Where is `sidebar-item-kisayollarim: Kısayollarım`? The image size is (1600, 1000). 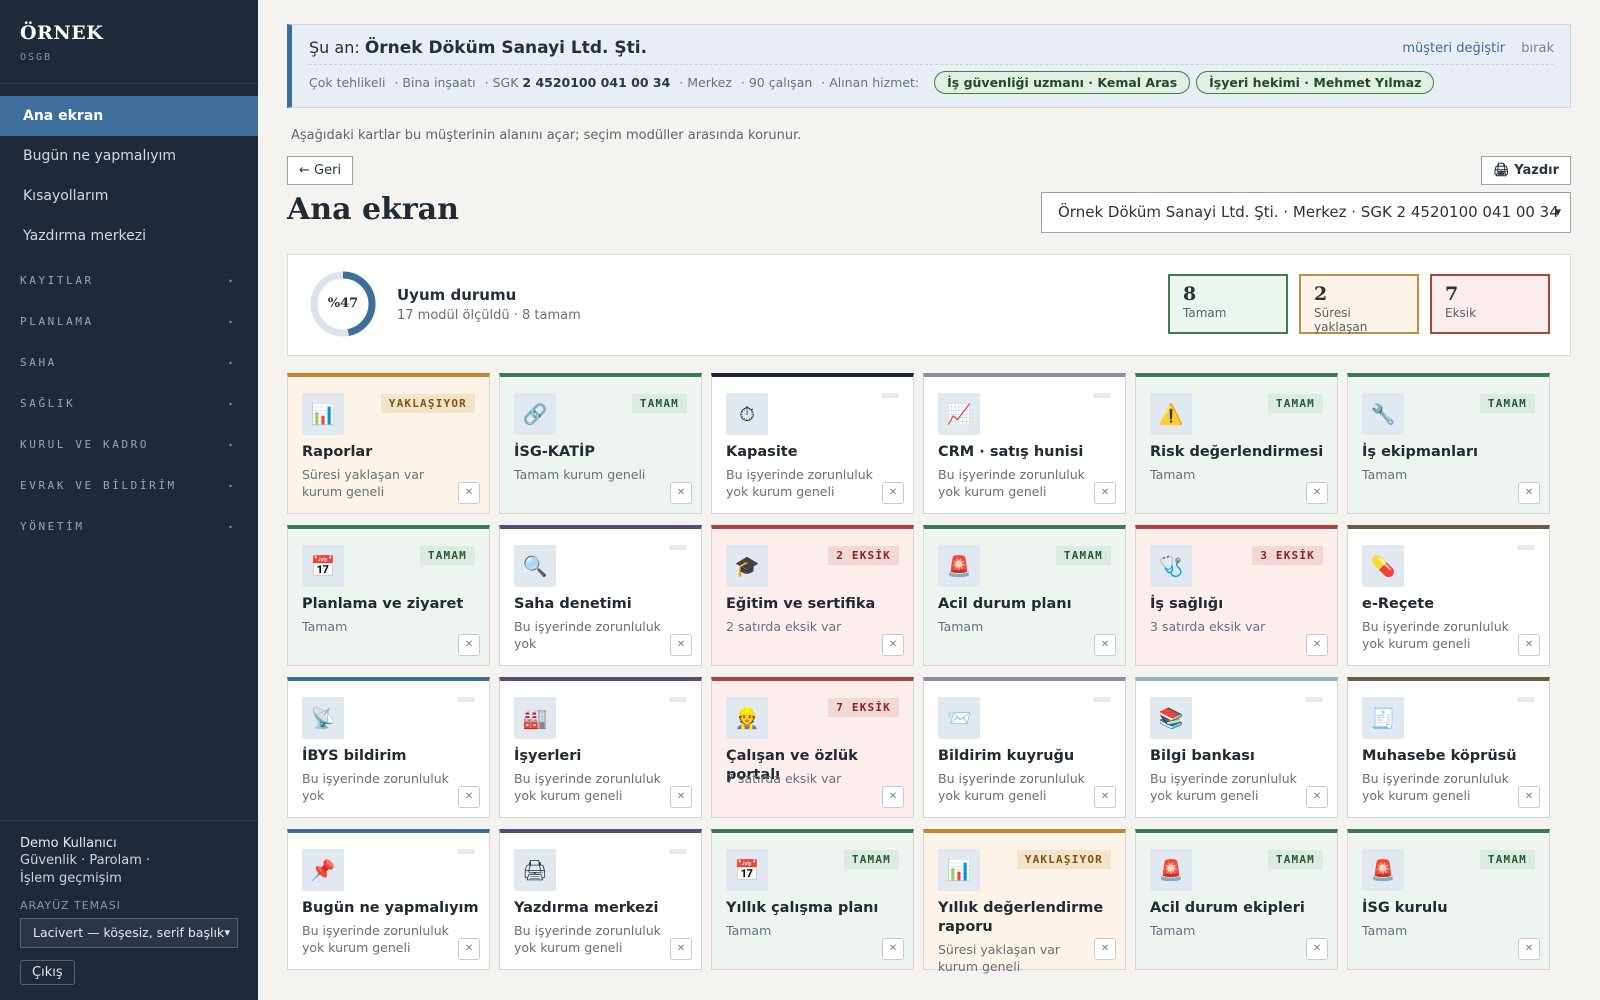 sidebar-item-kisayollarim: Kısayollarım is located at coordinates (129, 196).